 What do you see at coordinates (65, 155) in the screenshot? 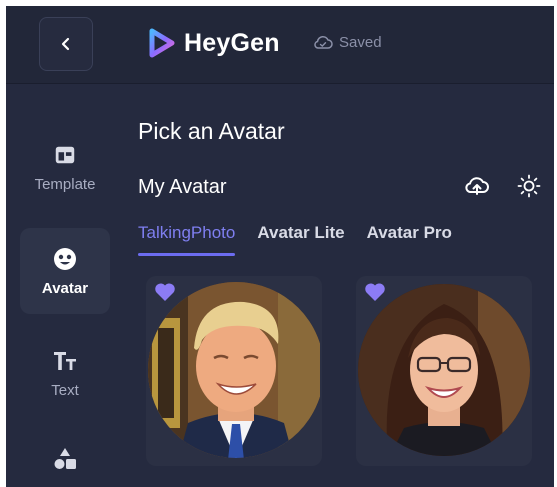
I see `template-icon` at bounding box center [65, 155].